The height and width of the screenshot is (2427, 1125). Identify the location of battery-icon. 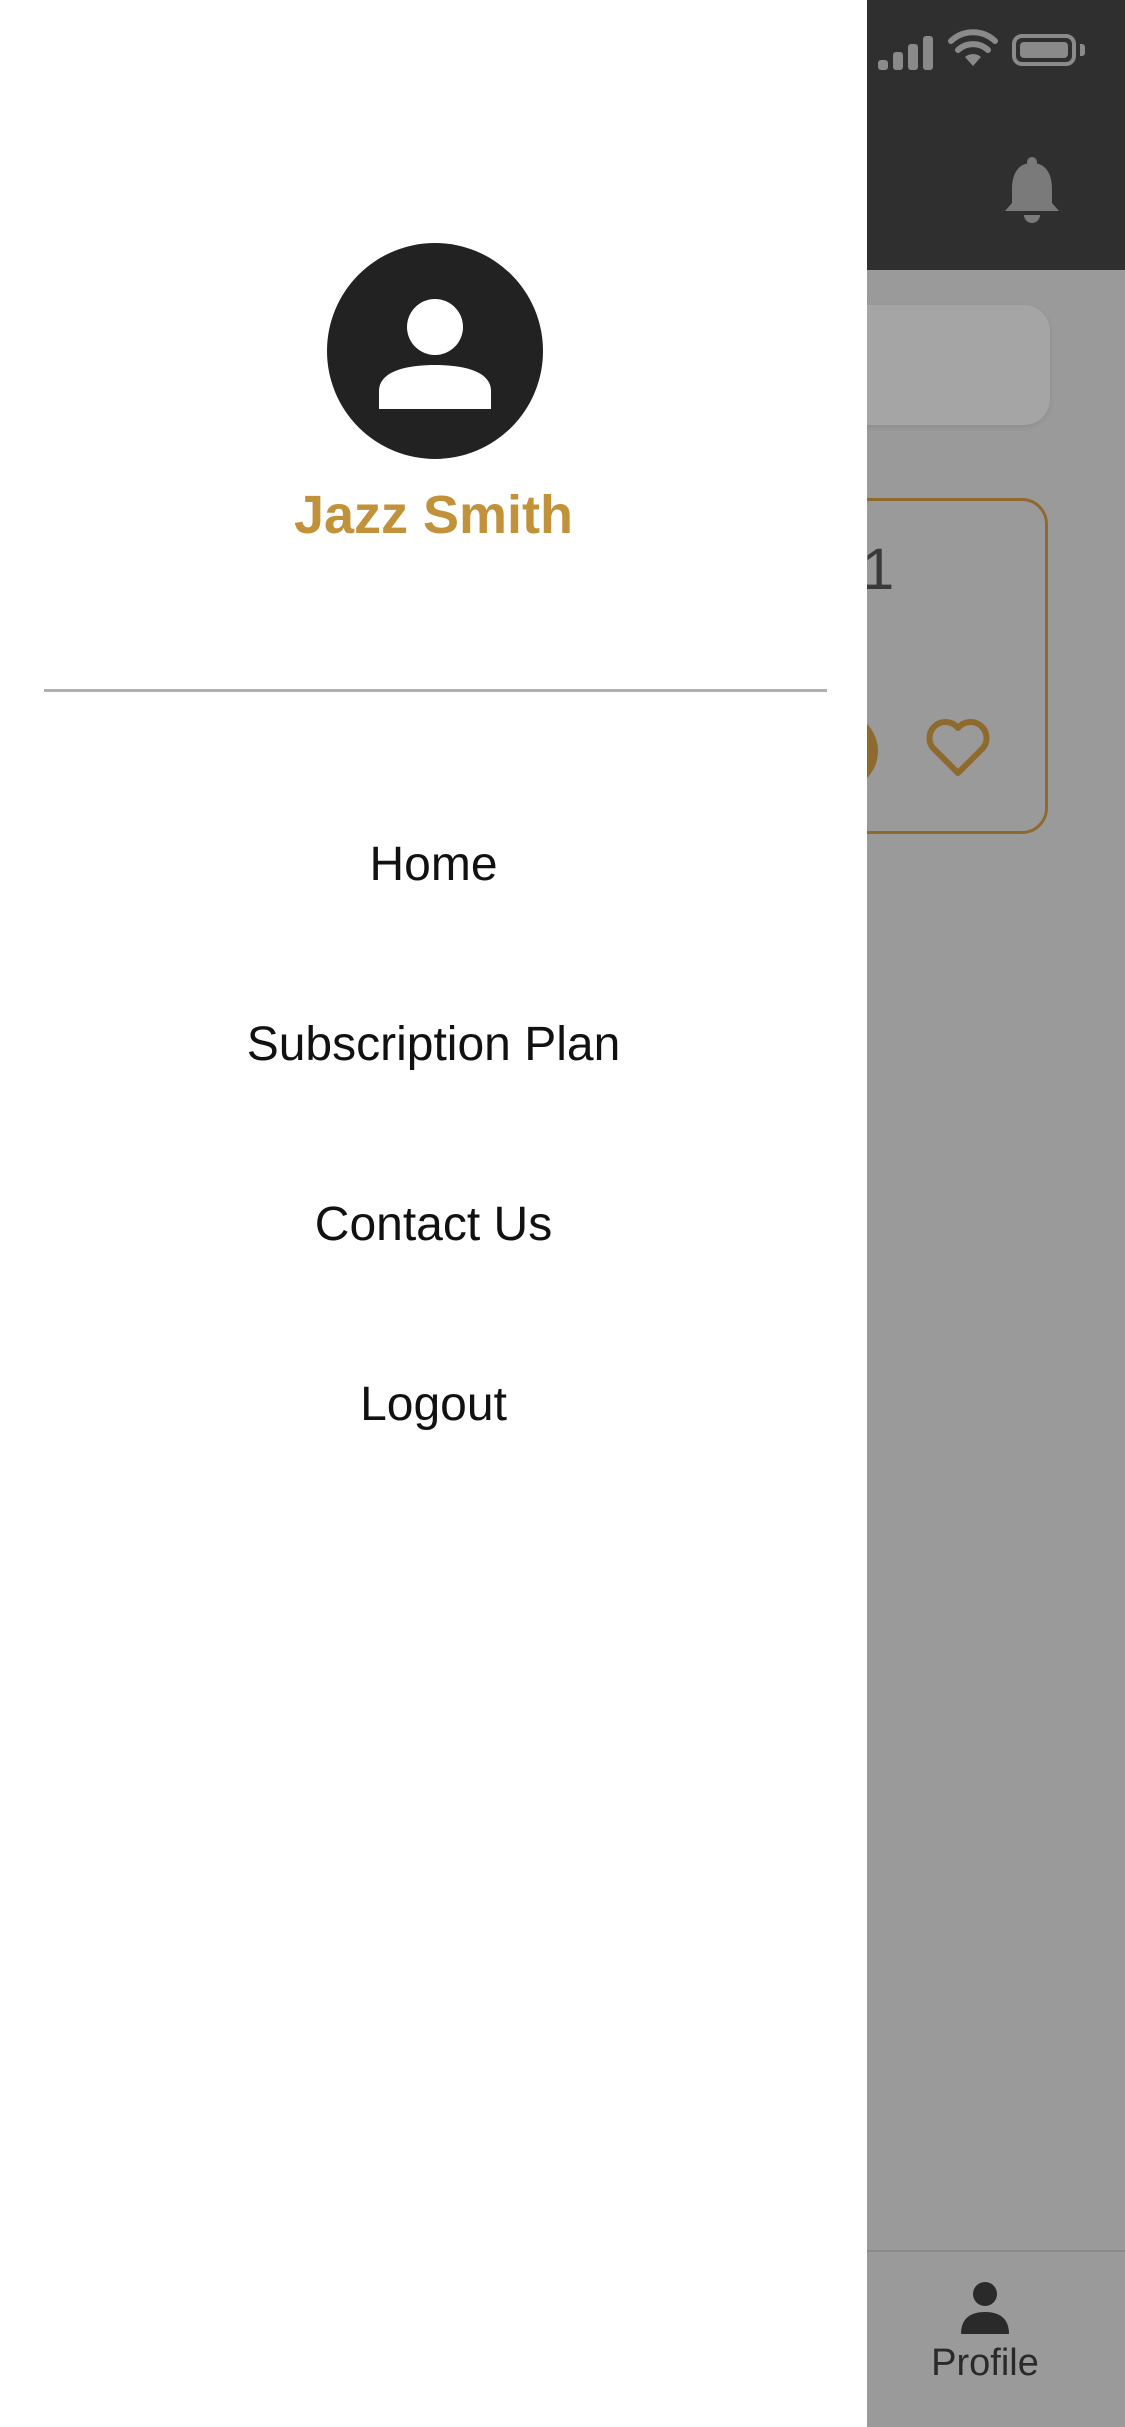
(1044, 50).